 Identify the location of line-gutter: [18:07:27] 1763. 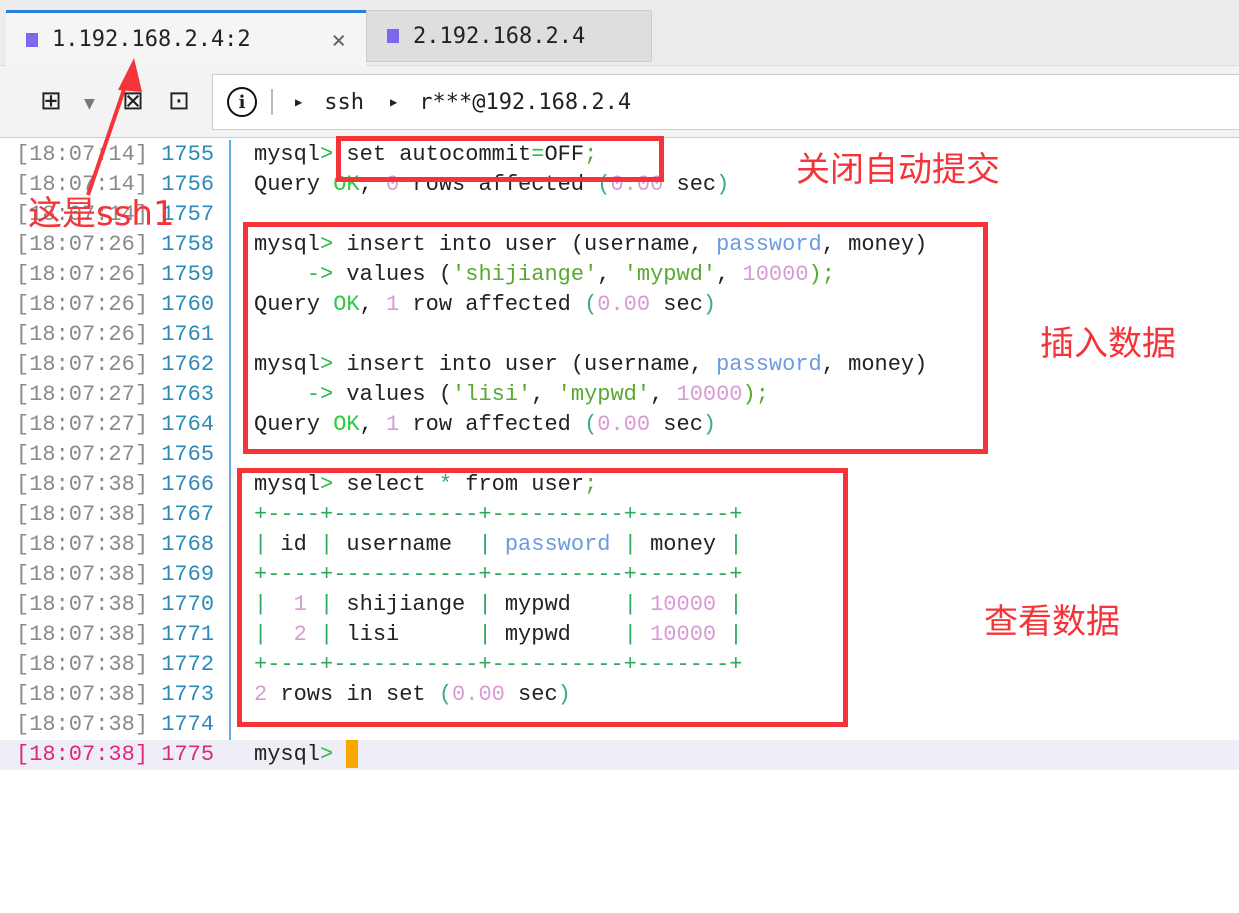
(123, 395).